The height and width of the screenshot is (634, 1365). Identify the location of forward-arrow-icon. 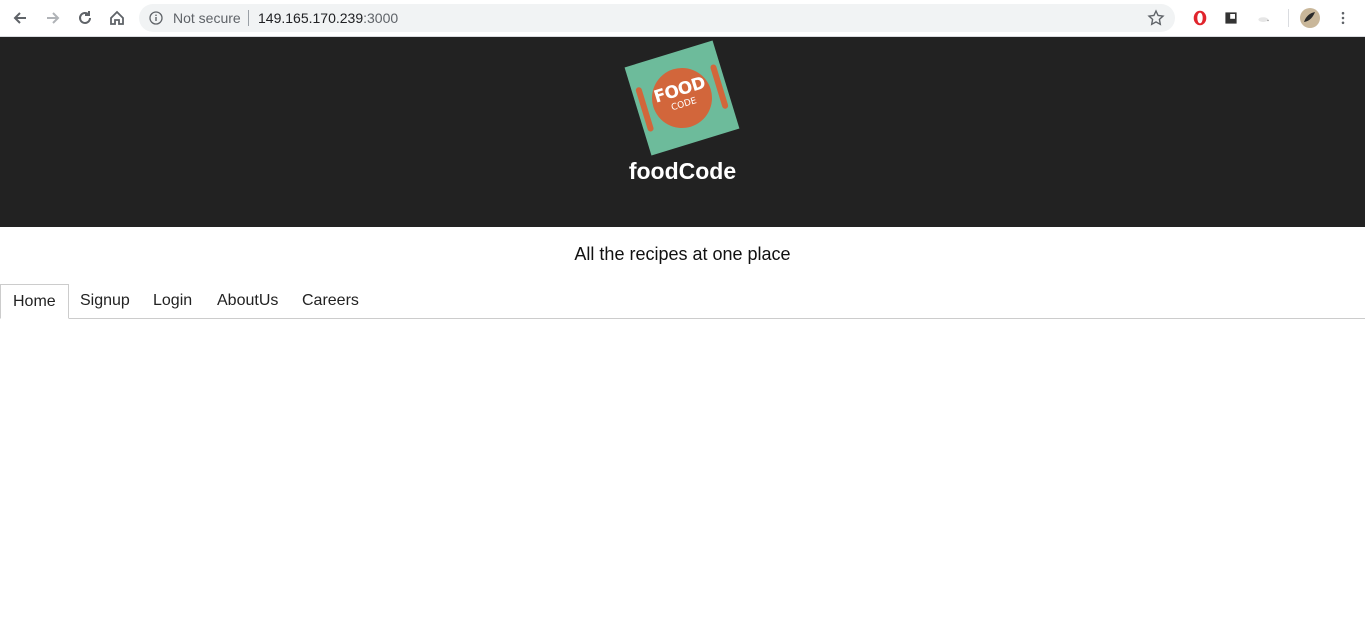
(53, 18).